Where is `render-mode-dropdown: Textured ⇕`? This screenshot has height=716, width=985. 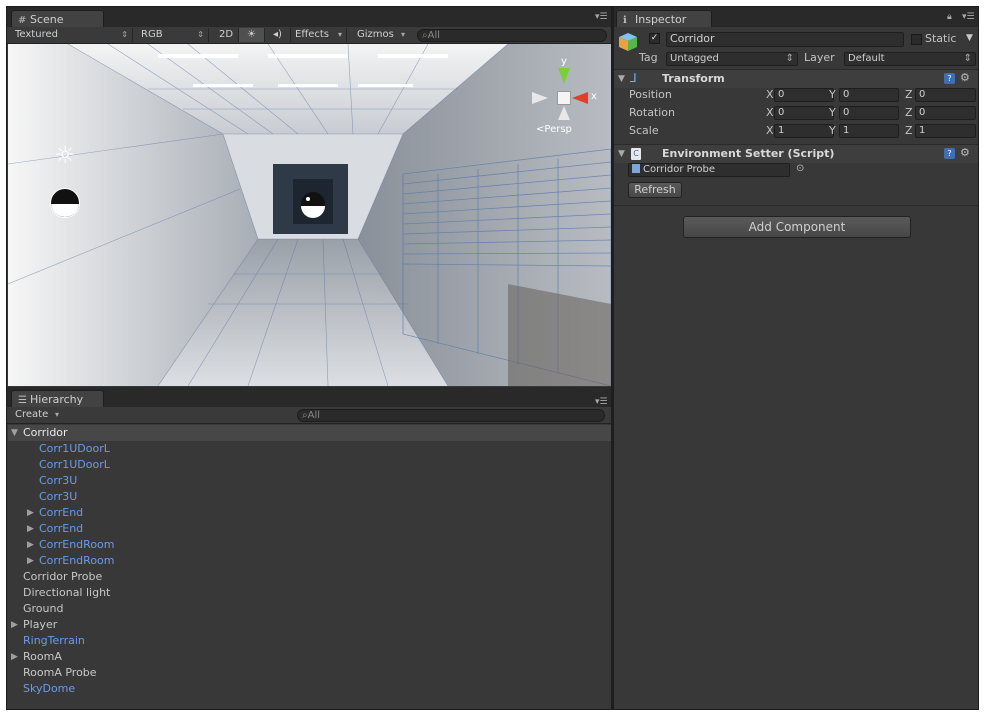 render-mode-dropdown: Textured ⇕ is located at coordinates (72, 35).